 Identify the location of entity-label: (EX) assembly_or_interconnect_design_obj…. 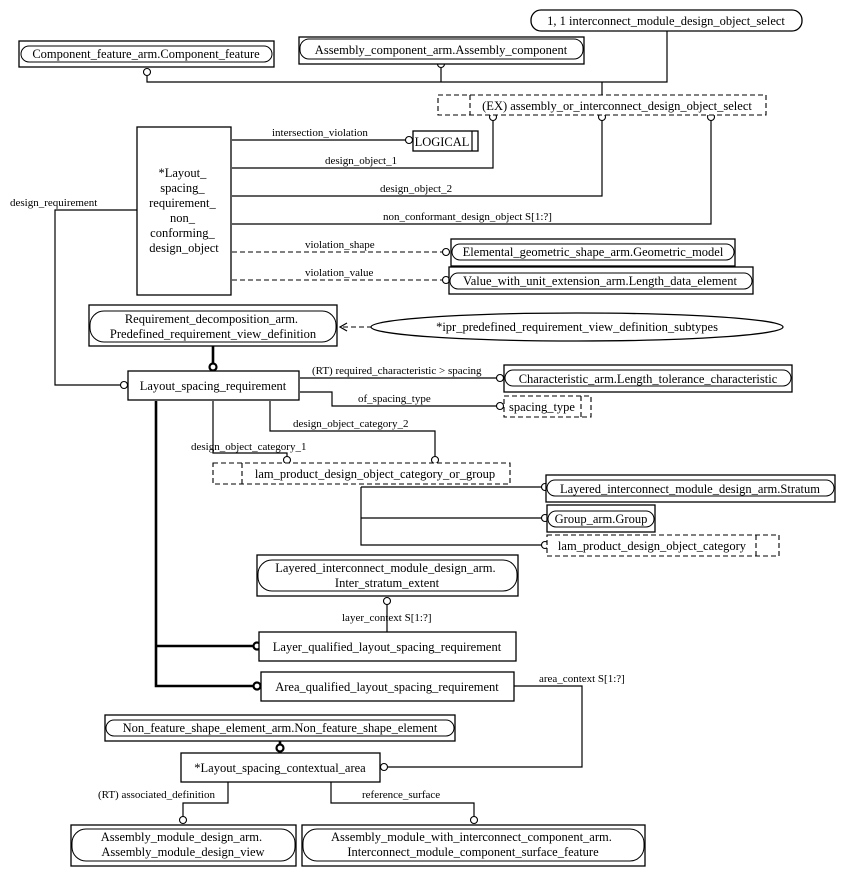
(617, 106).